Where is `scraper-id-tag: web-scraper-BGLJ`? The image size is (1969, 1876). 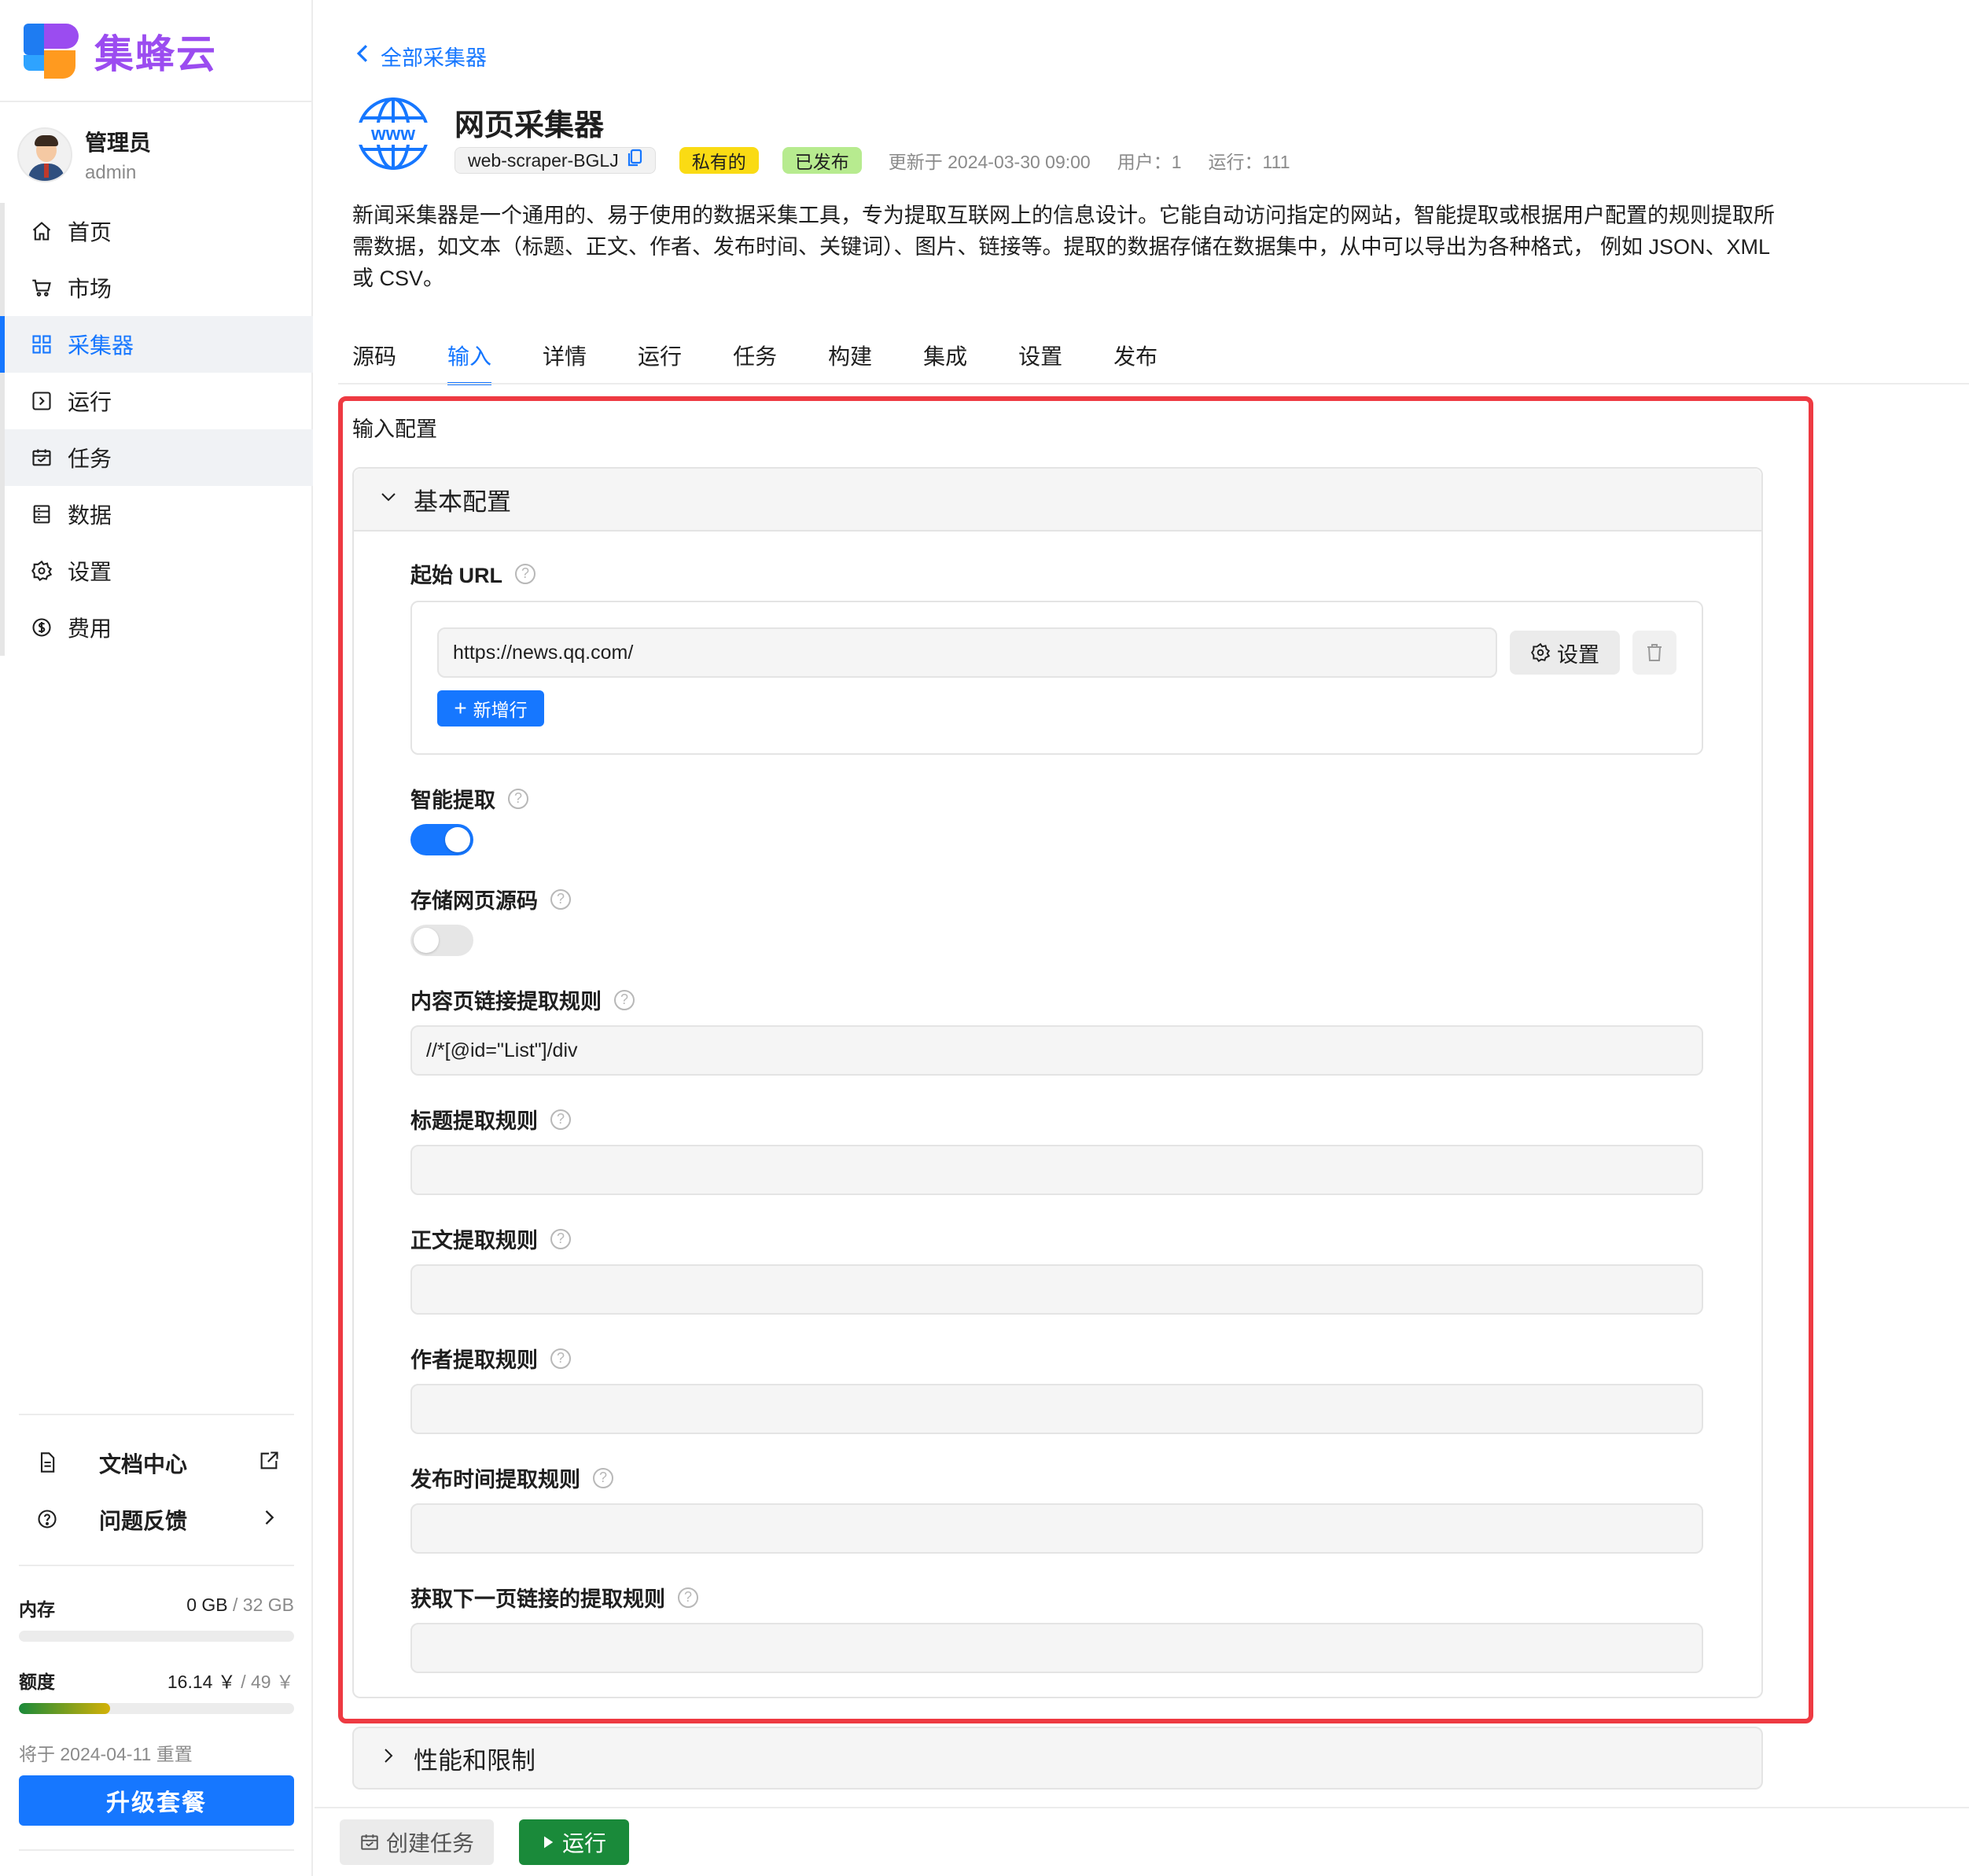
scraper-id-tag: web-scraper-BGLJ is located at coordinates (555, 160).